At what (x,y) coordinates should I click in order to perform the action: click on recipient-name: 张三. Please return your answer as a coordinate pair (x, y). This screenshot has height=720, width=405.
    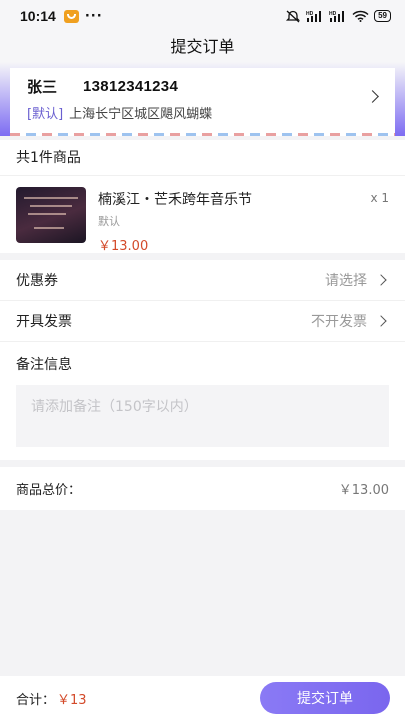
    Looking at the image, I should click on (42, 87).